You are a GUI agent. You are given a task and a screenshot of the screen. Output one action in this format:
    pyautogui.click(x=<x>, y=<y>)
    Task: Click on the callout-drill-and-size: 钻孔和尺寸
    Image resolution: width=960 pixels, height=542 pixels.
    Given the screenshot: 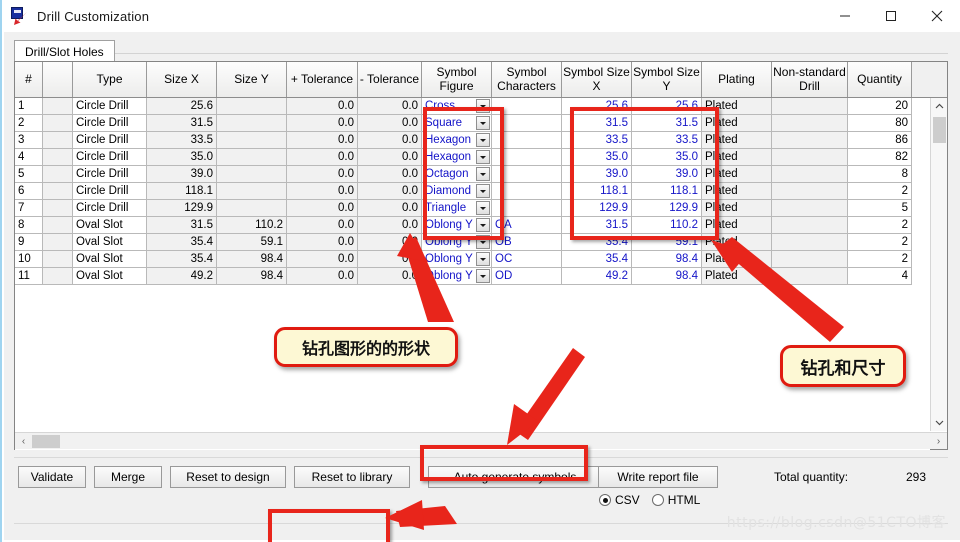 What is the action you would take?
    pyautogui.click(x=843, y=366)
    